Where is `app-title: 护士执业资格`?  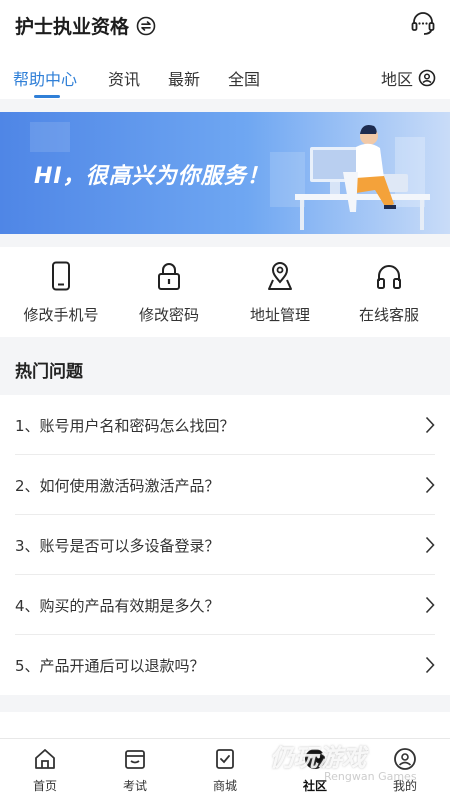 app-title: 护士执业资格 is located at coordinates (85, 25).